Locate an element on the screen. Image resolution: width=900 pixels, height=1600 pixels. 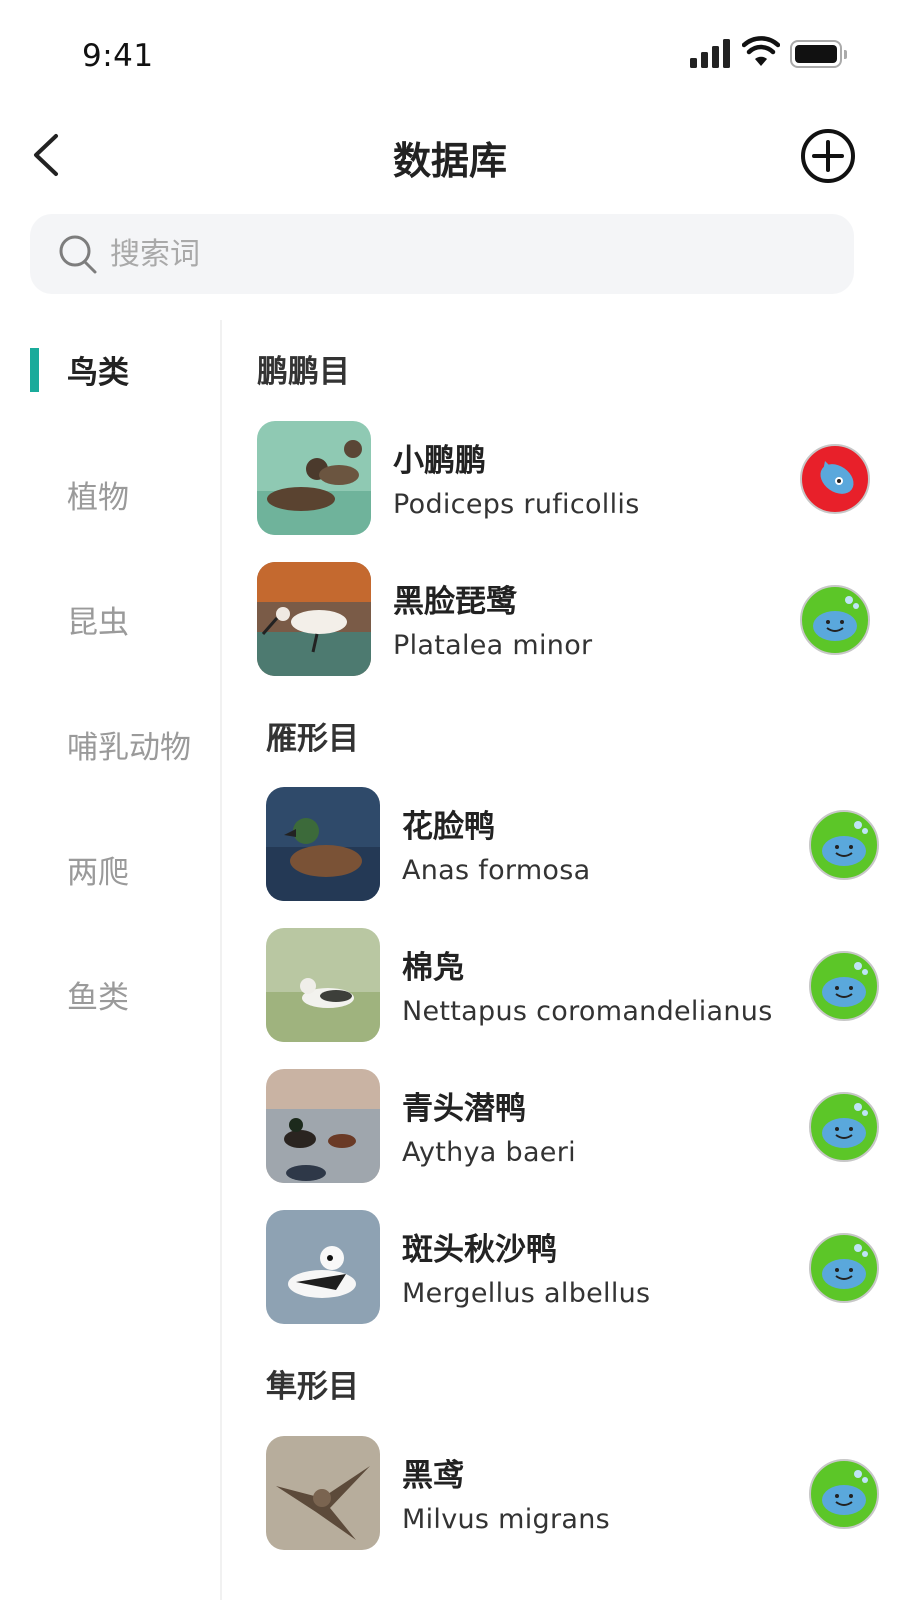
species-row: 棉凫 Nettapus coromandelianus is located at coordinates (583, 986).